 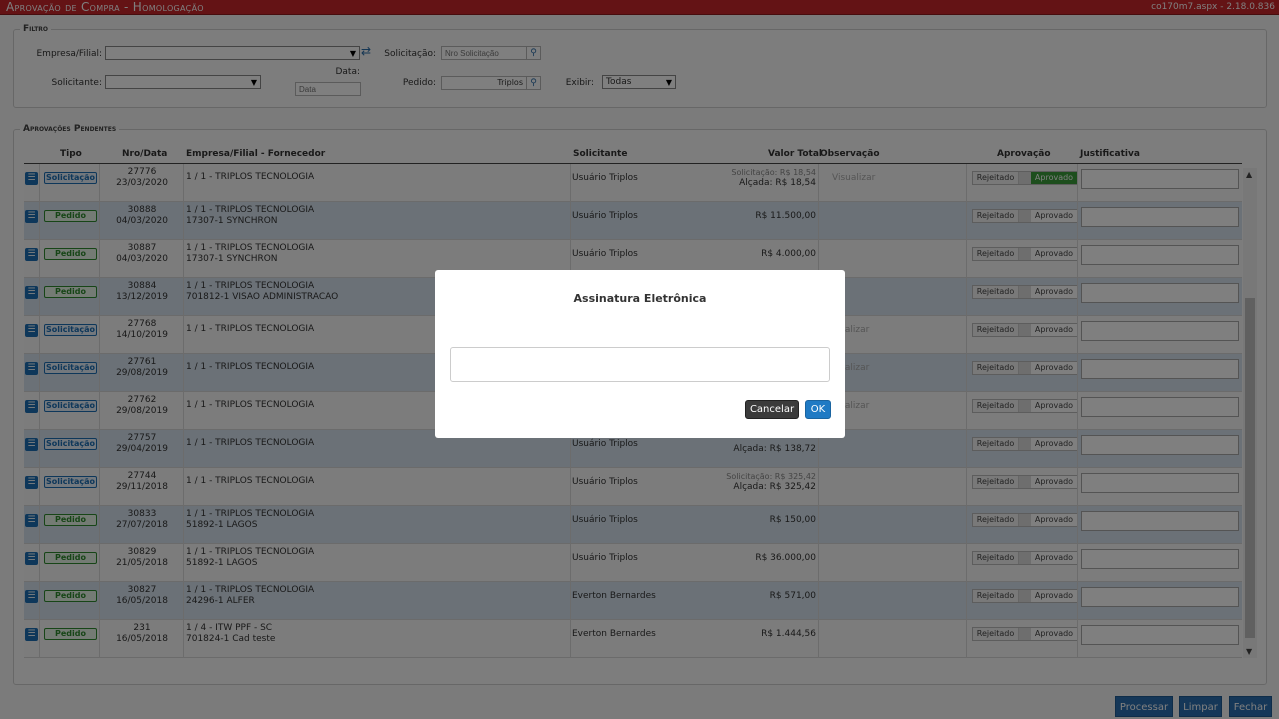 I want to click on signature-input, so click(x=640, y=364).